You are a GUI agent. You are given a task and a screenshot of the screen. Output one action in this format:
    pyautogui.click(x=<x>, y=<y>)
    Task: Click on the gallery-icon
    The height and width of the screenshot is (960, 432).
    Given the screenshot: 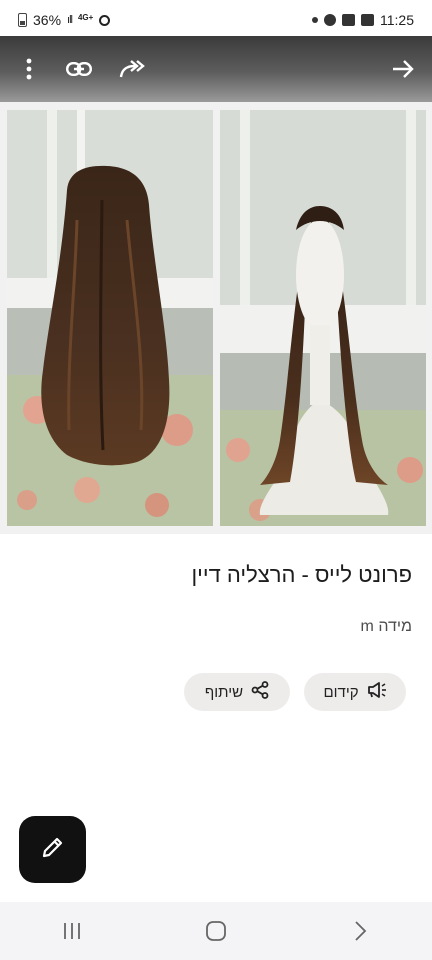 What is the action you would take?
    pyautogui.click(x=367, y=20)
    